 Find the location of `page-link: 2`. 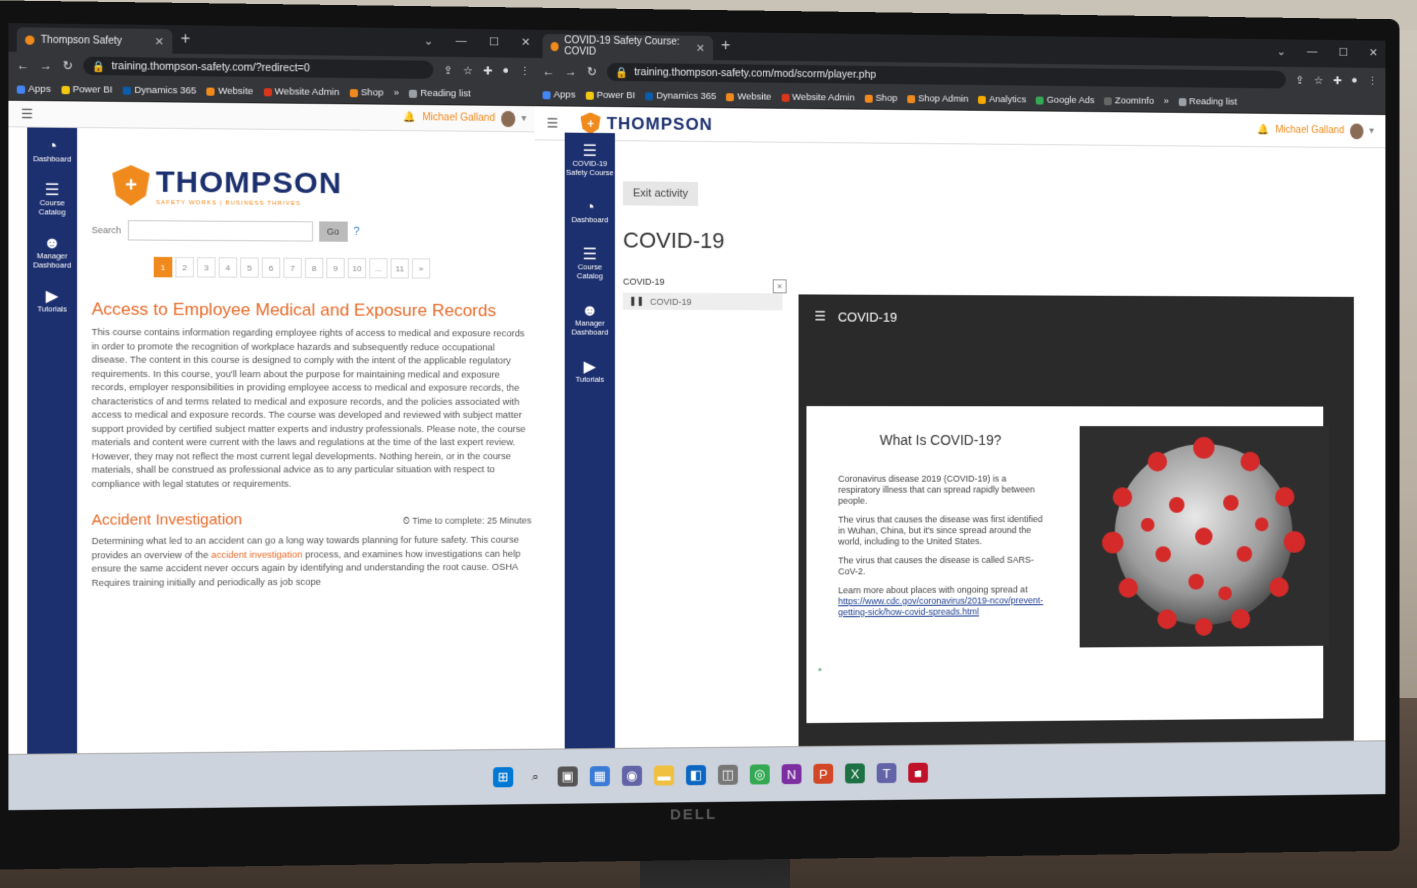

page-link: 2 is located at coordinates (184, 267).